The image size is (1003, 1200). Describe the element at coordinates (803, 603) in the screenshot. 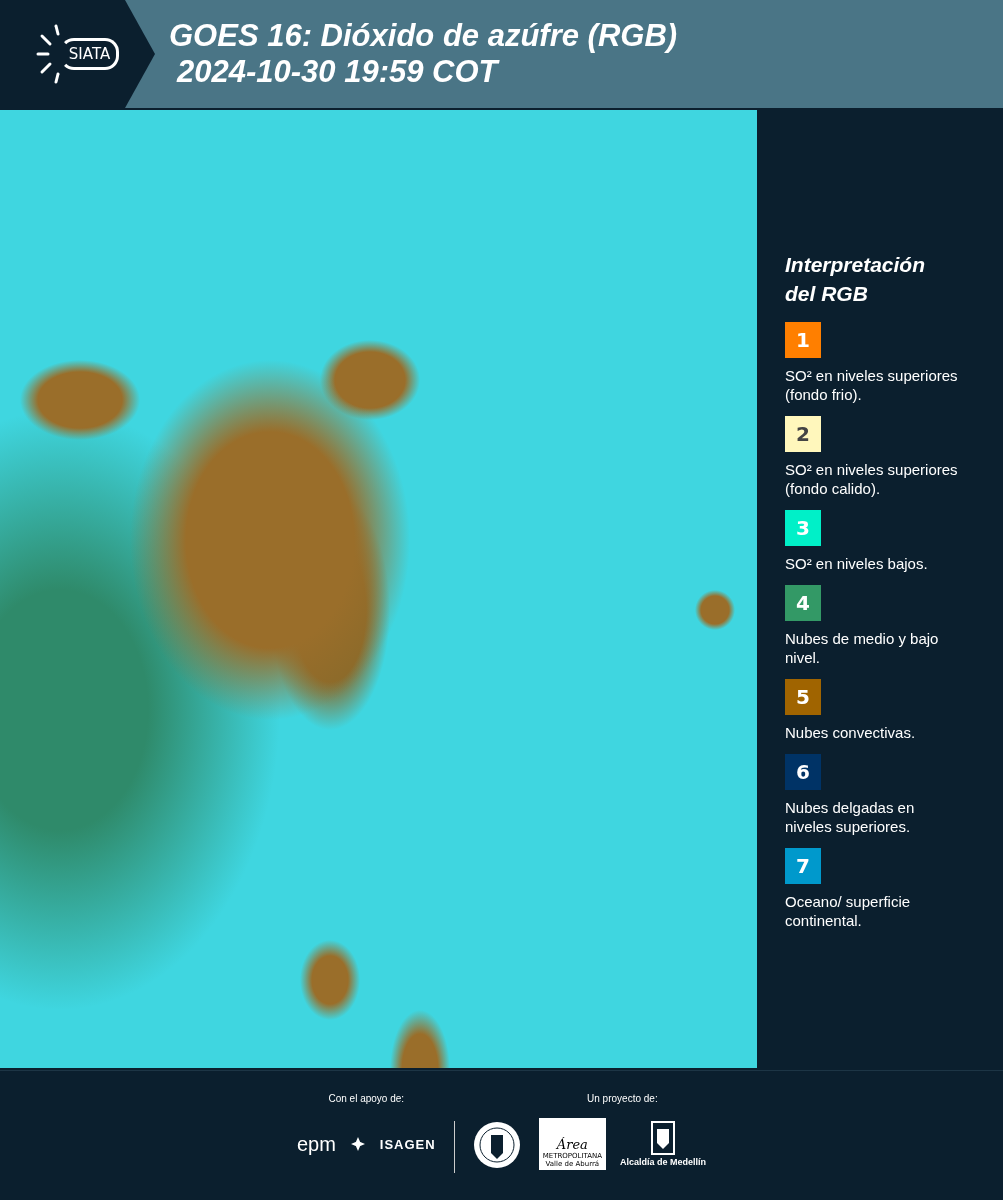

I see `legend-swatch: 4` at that location.